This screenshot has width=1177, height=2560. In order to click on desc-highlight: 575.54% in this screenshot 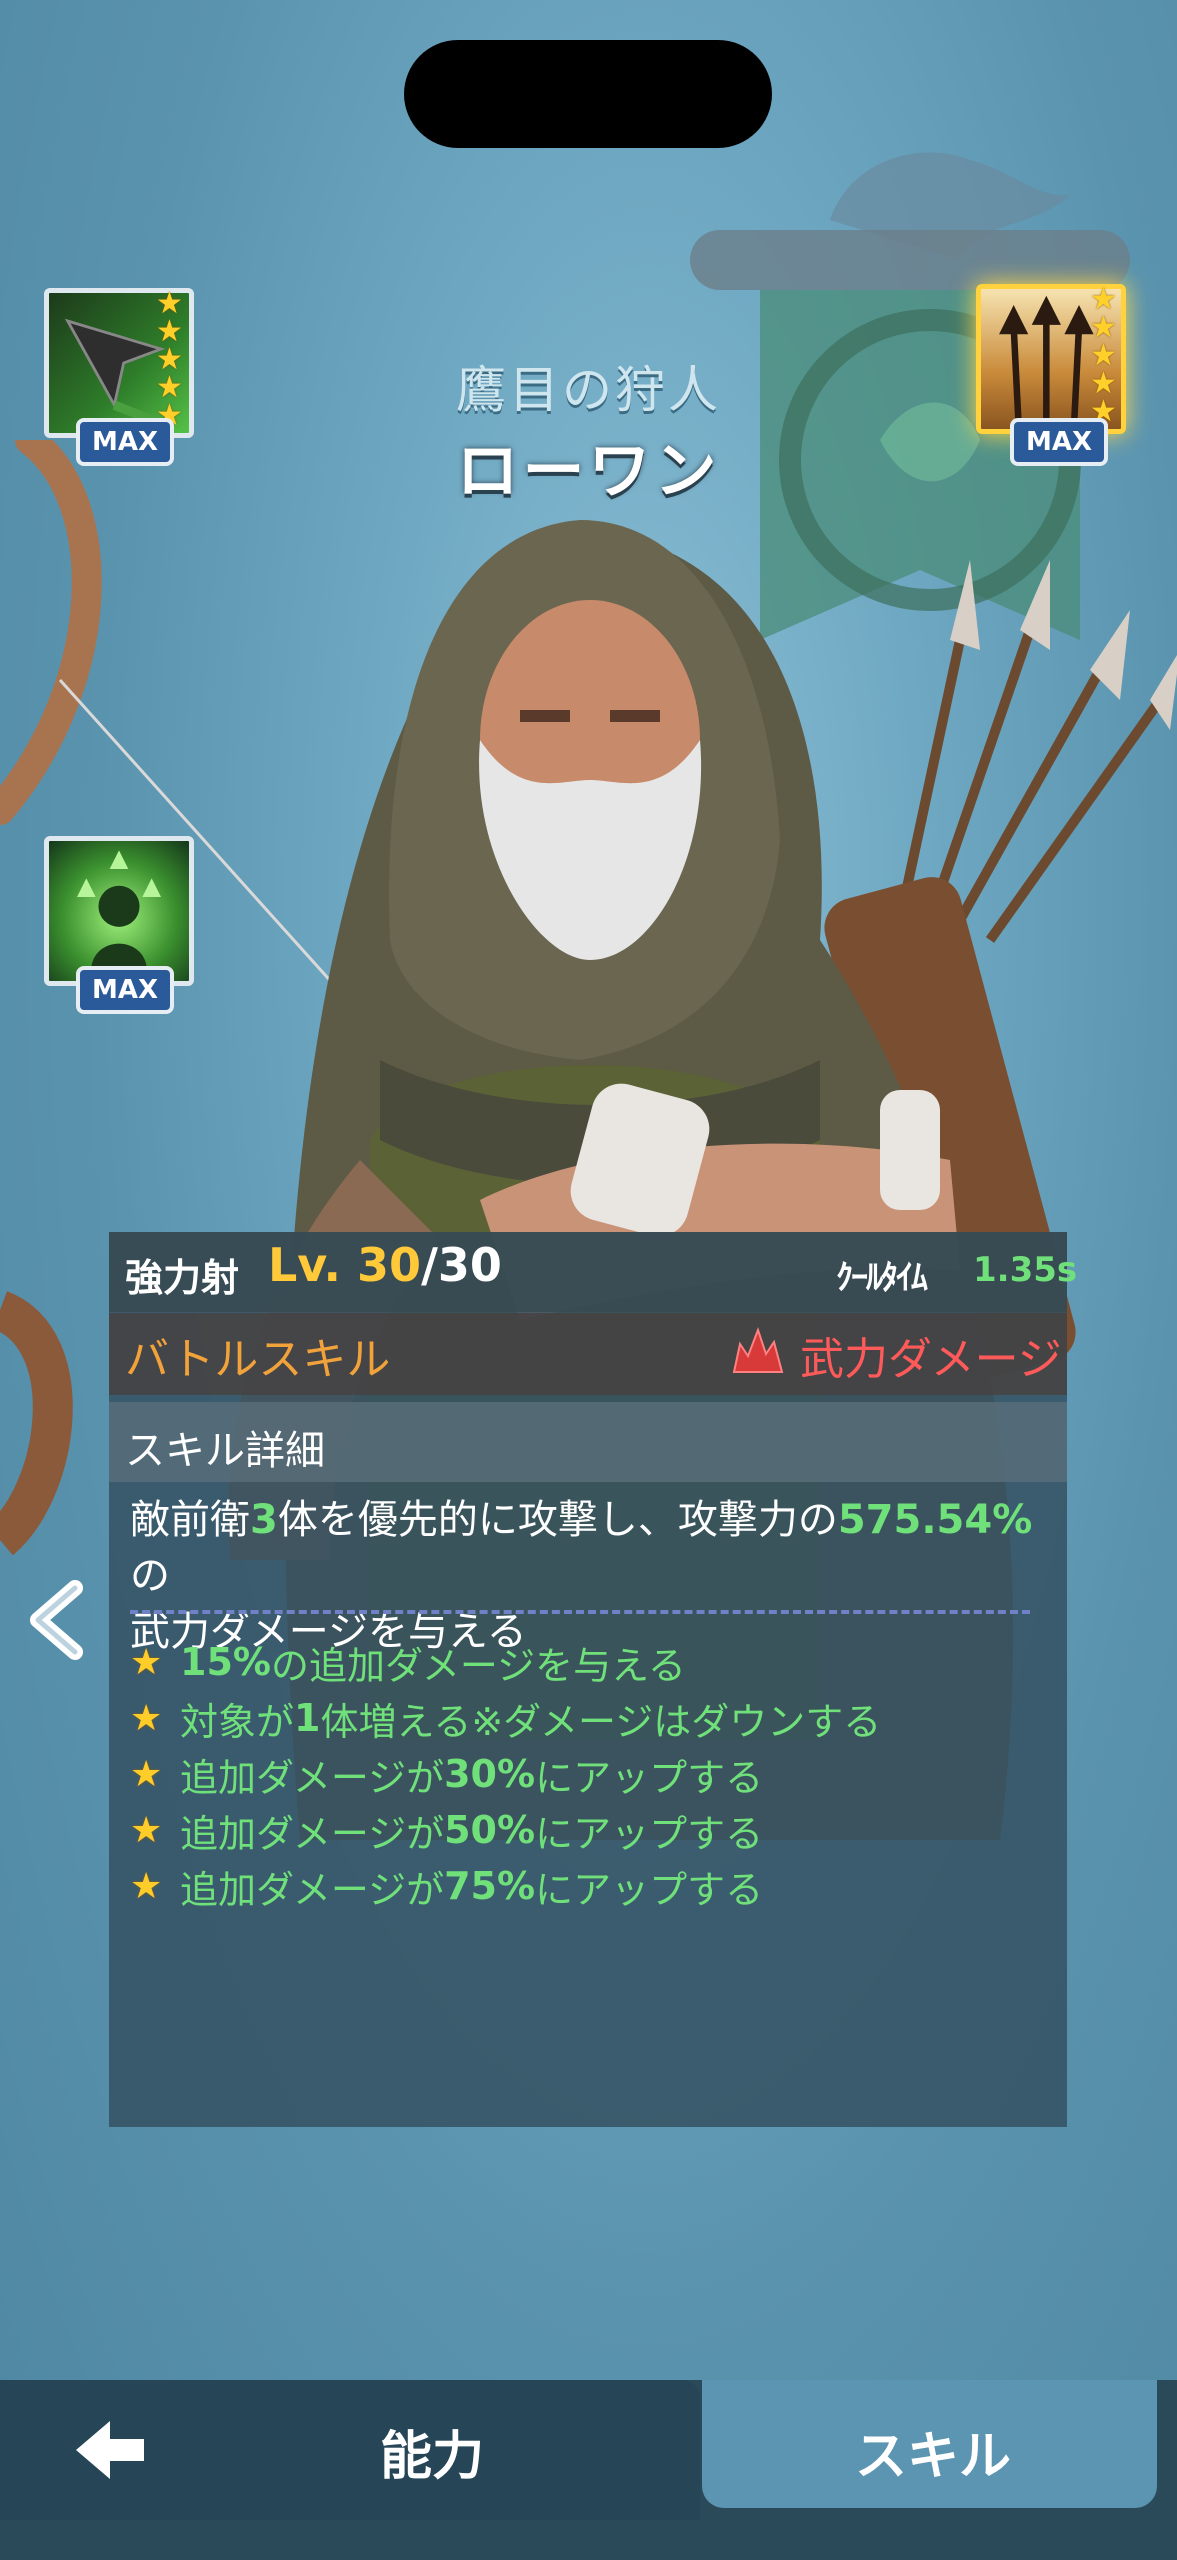, I will do `click(935, 1520)`.